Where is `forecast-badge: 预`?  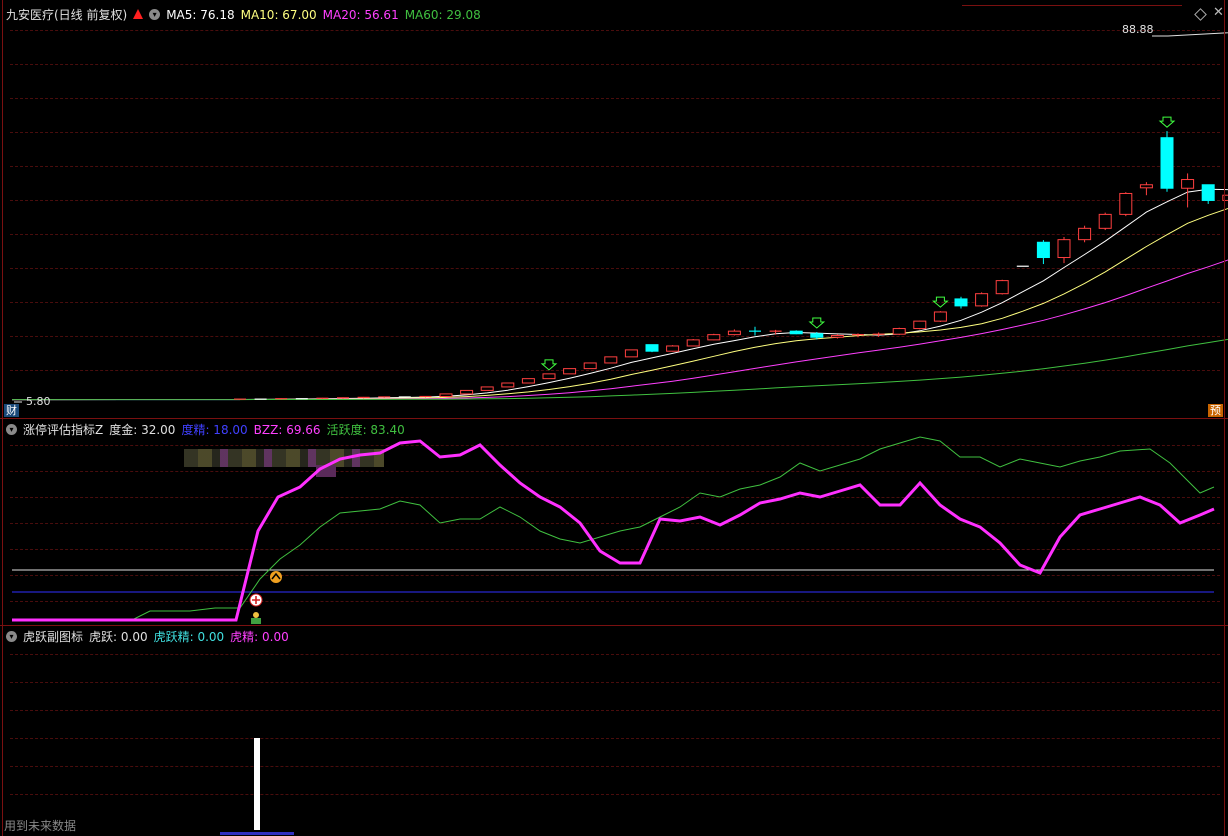
forecast-badge: 预 is located at coordinates (1215, 410).